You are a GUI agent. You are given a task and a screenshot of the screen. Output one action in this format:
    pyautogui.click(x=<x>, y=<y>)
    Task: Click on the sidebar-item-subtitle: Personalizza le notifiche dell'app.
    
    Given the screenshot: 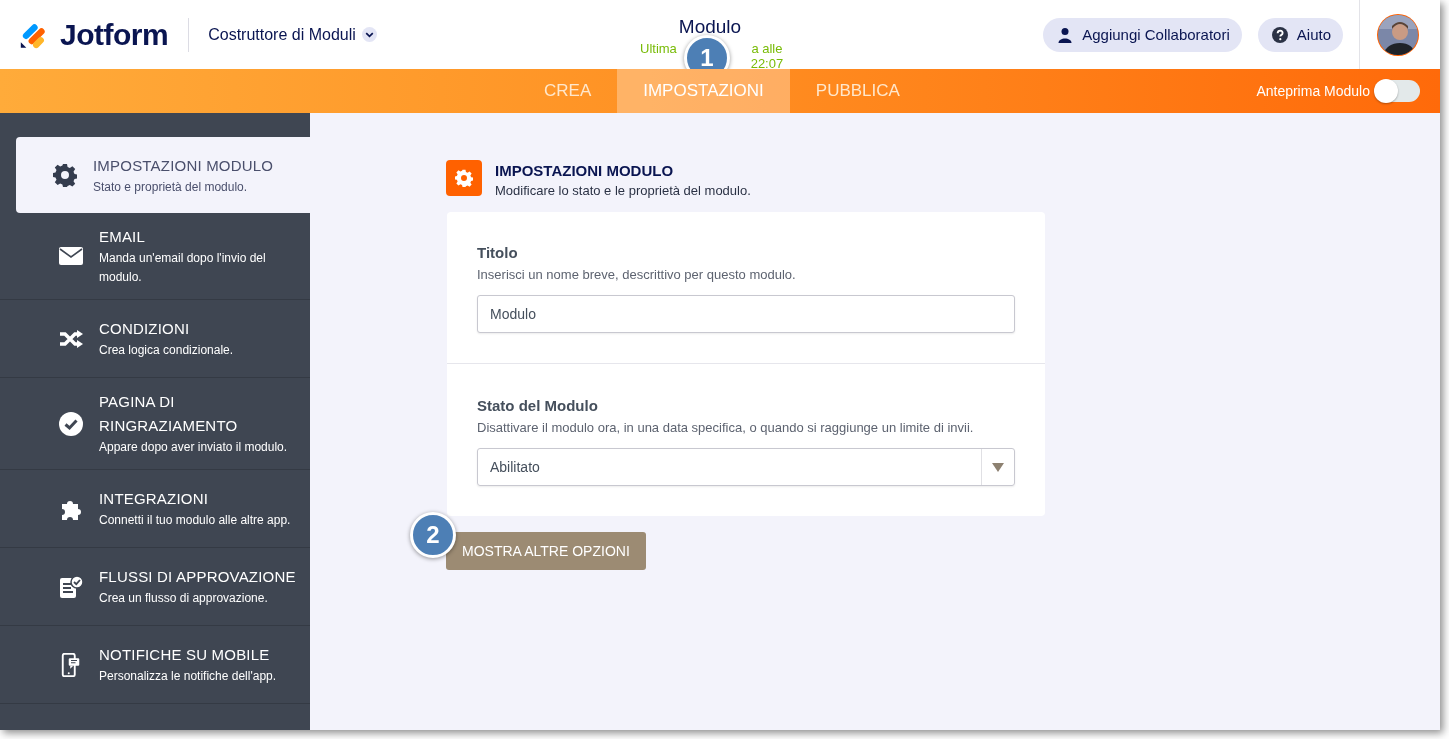 What is the action you would take?
    pyautogui.click(x=188, y=676)
    